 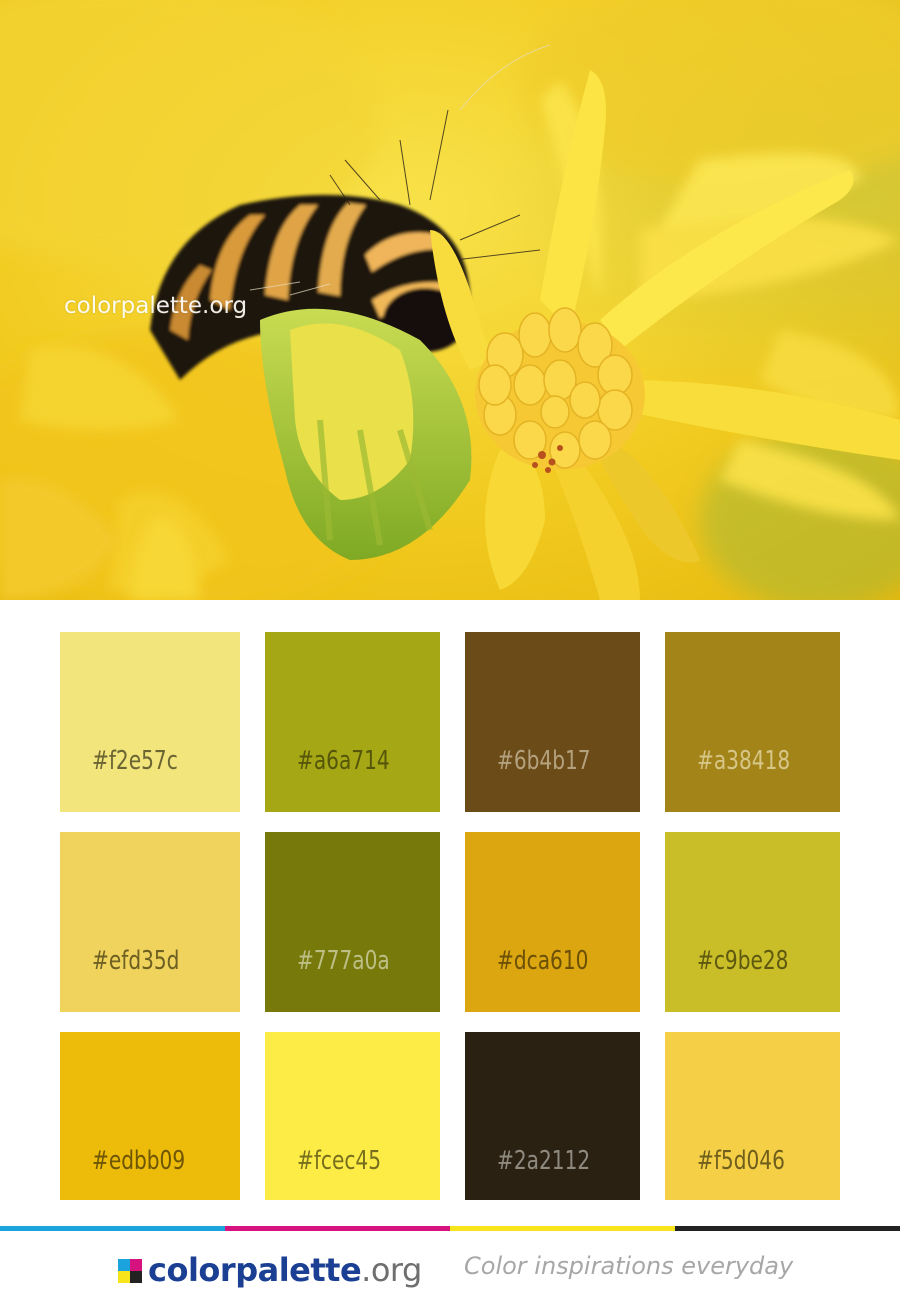 What do you see at coordinates (391, 1270) in the screenshot?
I see `logo-tld: .org` at bounding box center [391, 1270].